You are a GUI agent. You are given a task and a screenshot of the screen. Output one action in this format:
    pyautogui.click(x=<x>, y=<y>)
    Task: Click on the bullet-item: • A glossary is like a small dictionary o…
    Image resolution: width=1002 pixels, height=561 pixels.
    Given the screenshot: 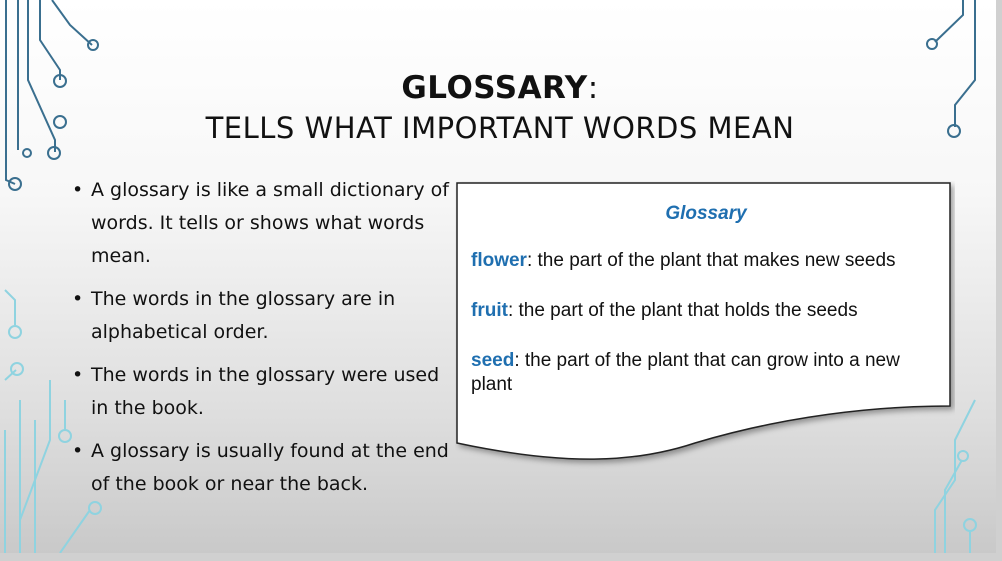 What is the action you would take?
    pyautogui.click(x=262, y=223)
    